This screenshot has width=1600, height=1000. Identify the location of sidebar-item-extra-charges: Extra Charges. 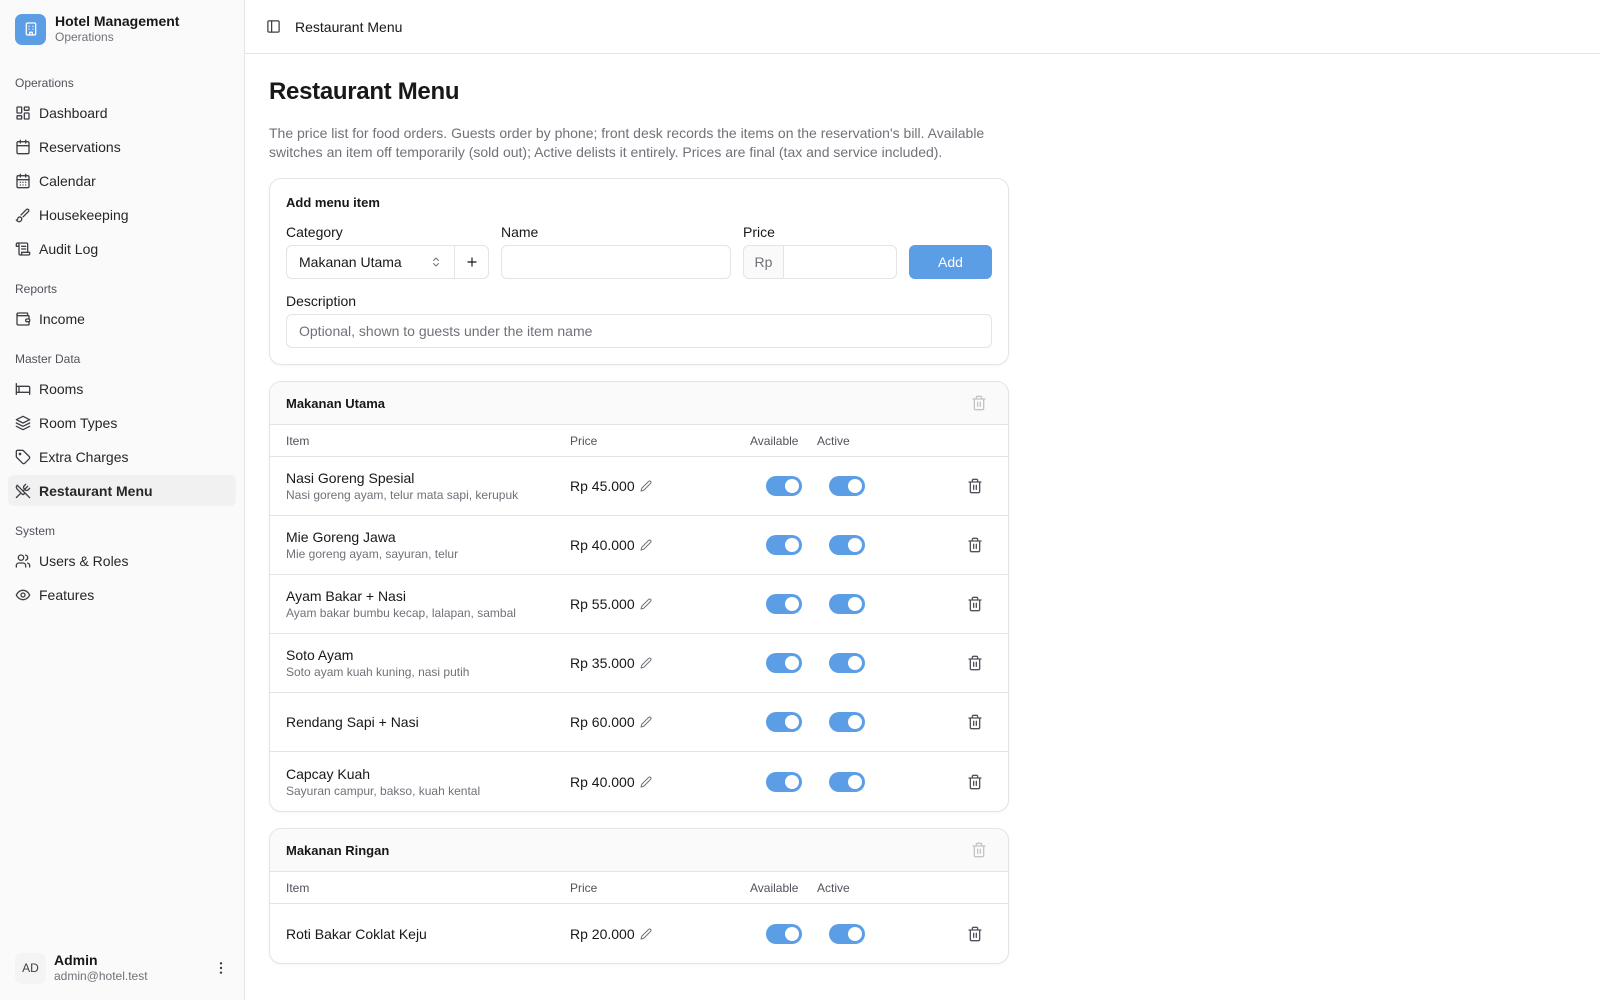
(122, 456).